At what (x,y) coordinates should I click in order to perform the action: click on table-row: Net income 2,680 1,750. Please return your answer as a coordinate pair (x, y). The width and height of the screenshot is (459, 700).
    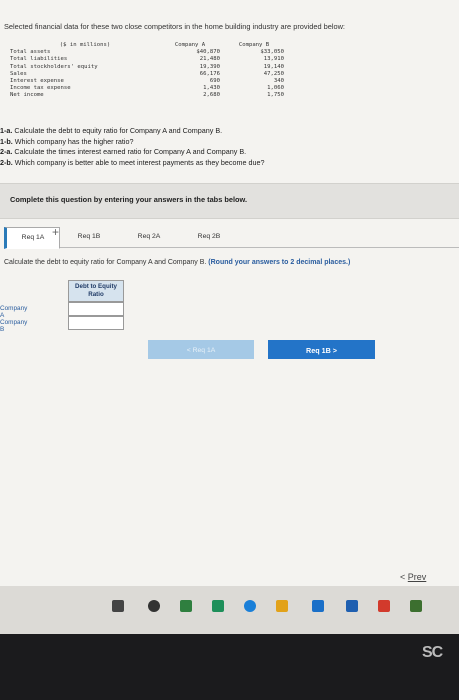
    Looking at the image, I should click on (147, 95).